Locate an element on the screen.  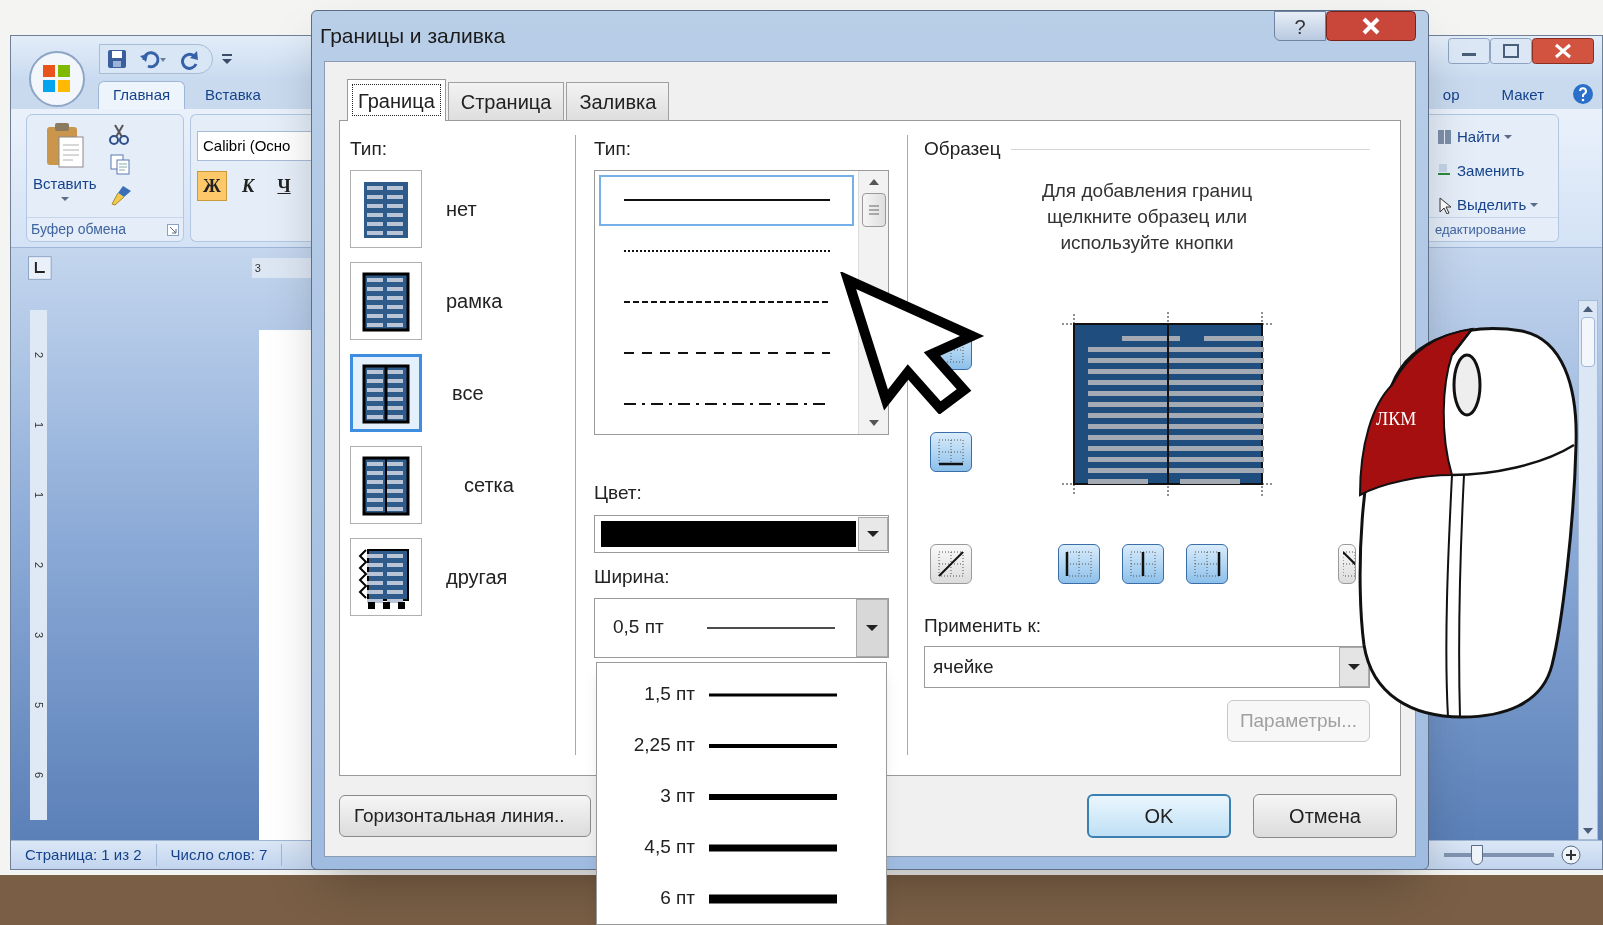
apply-to-dropdown: ячейке is located at coordinates (1147, 667).